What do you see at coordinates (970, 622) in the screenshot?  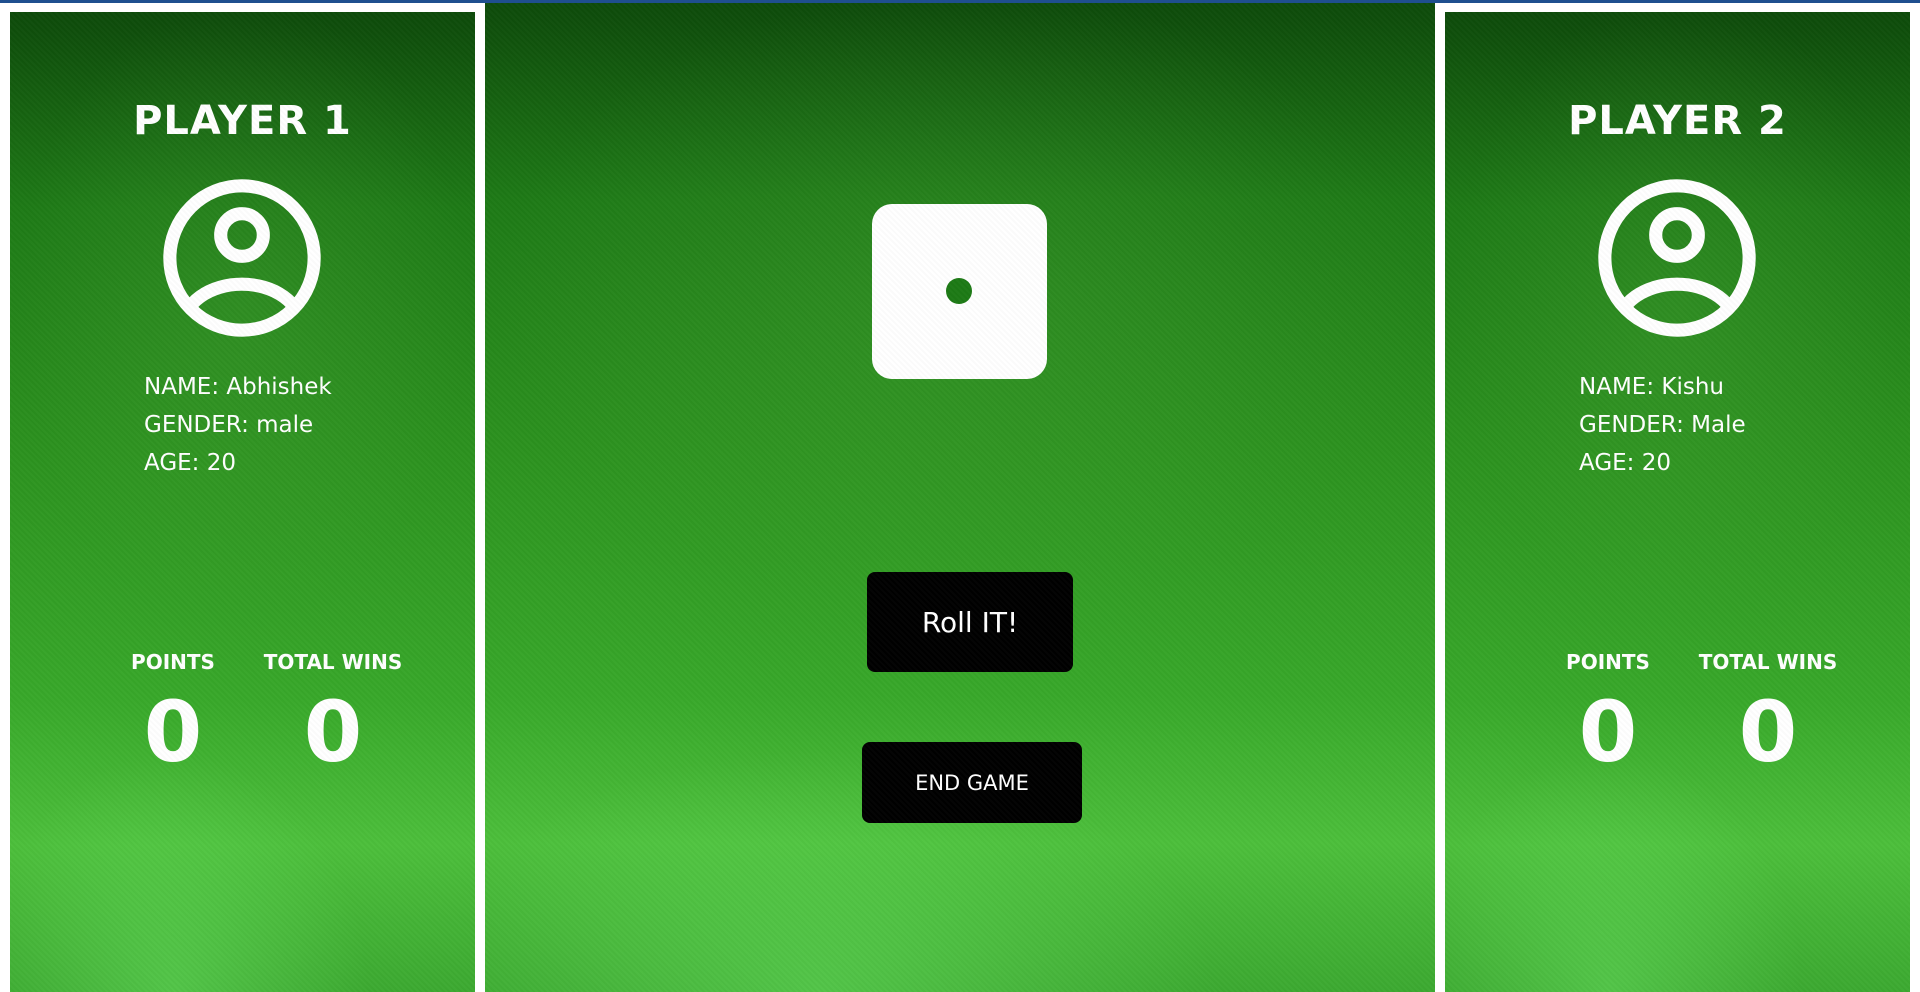 I see `roll-button: Roll IT!` at bounding box center [970, 622].